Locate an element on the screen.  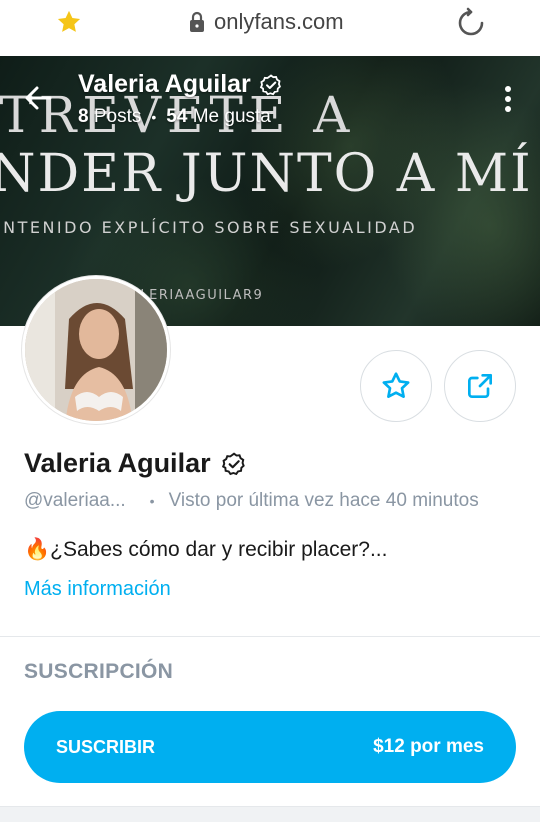
avatar-photo is located at coordinates (96, 350).